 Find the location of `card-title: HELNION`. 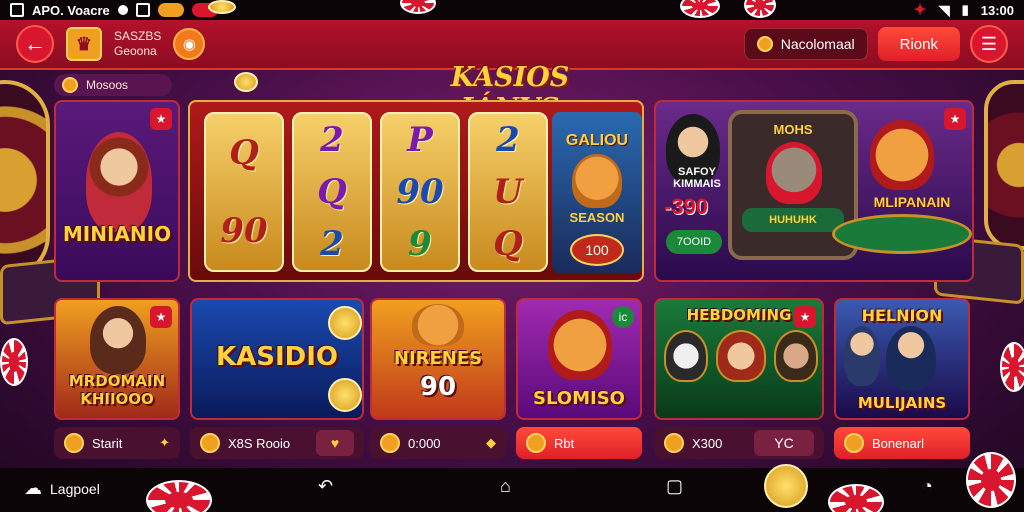

card-title: HELNION is located at coordinates (902, 315).